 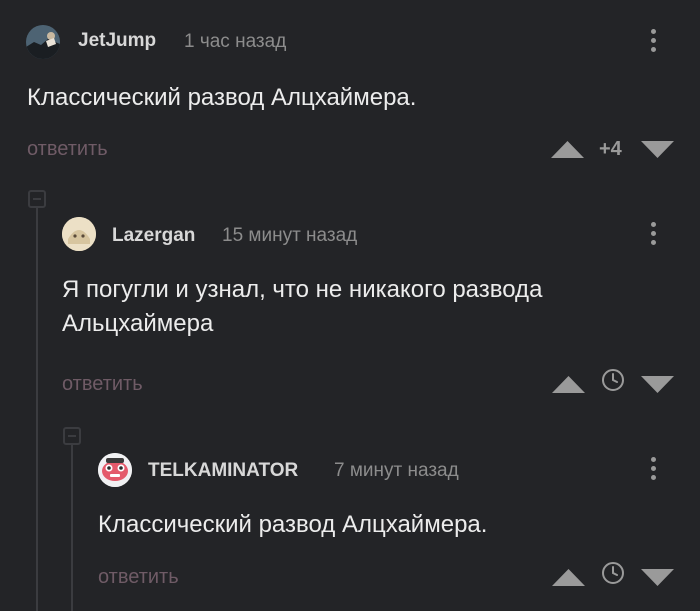 What do you see at coordinates (223, 471) in the screenshot?
I see `author-name: TELKAMINATOR` at bounding box center [223, 471].